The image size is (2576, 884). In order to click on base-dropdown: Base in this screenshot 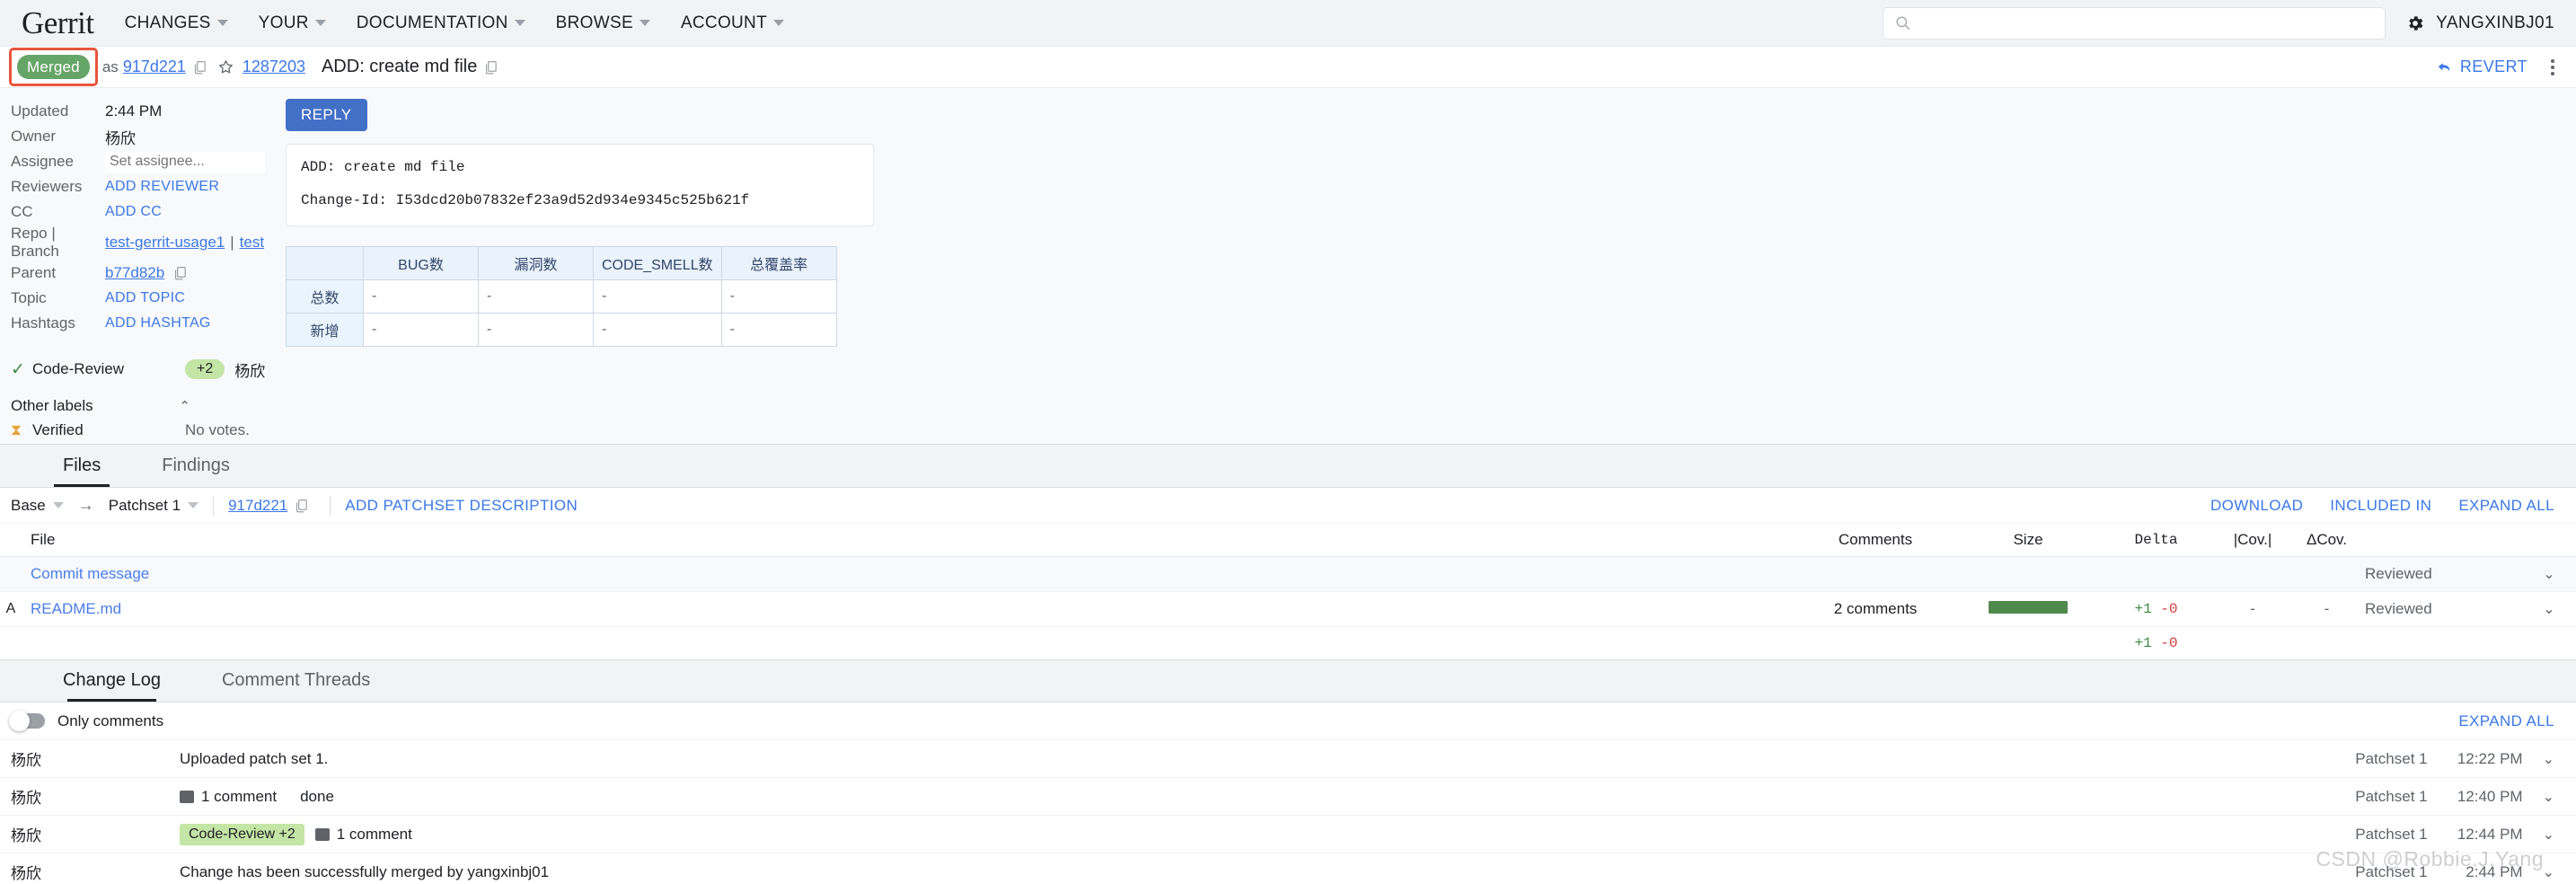, I will do `click(37, 506)`.